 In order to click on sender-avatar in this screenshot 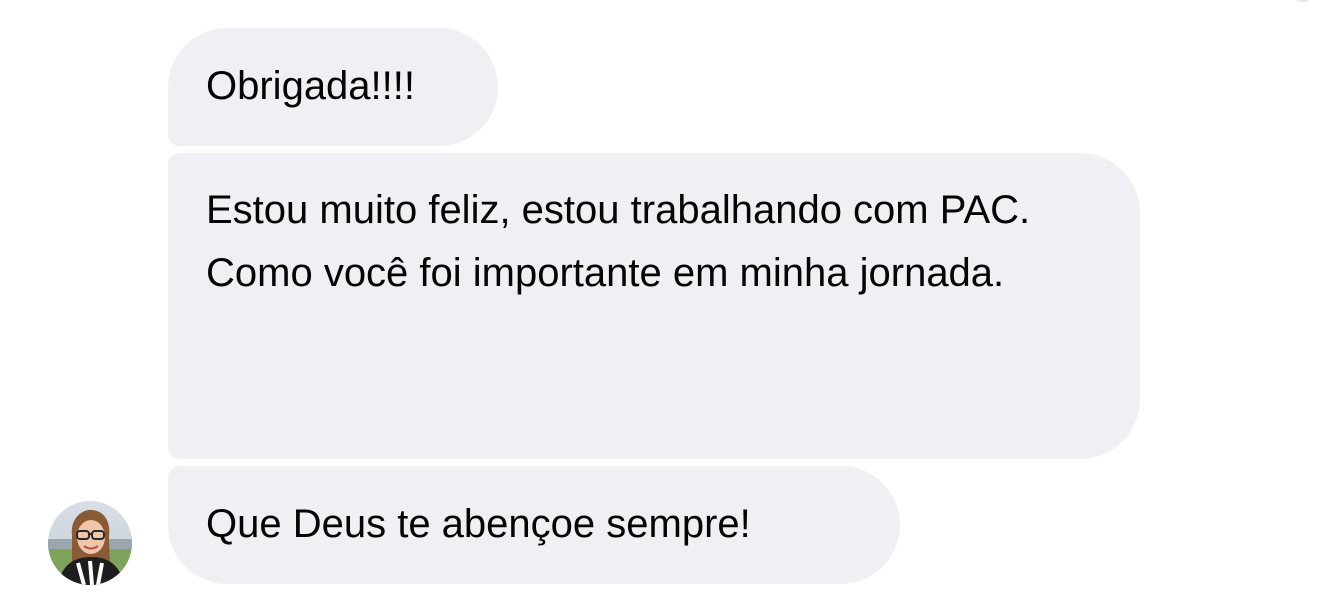, I will do `click(90, 543)`.